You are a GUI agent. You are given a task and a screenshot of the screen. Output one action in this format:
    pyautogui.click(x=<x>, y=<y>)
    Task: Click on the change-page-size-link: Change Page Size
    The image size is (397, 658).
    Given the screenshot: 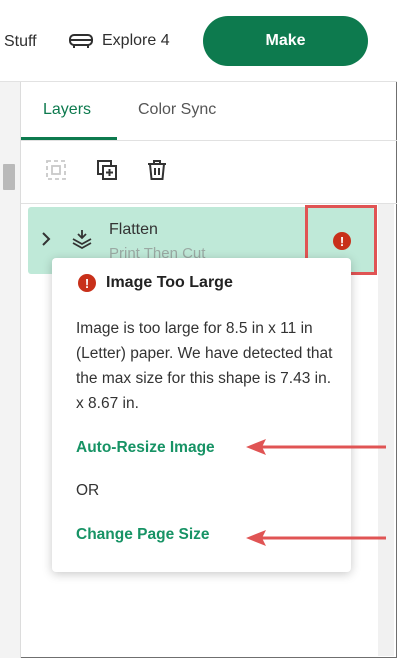 What is the action you would take?
    pyautogui.click(x=143, y=535)
    